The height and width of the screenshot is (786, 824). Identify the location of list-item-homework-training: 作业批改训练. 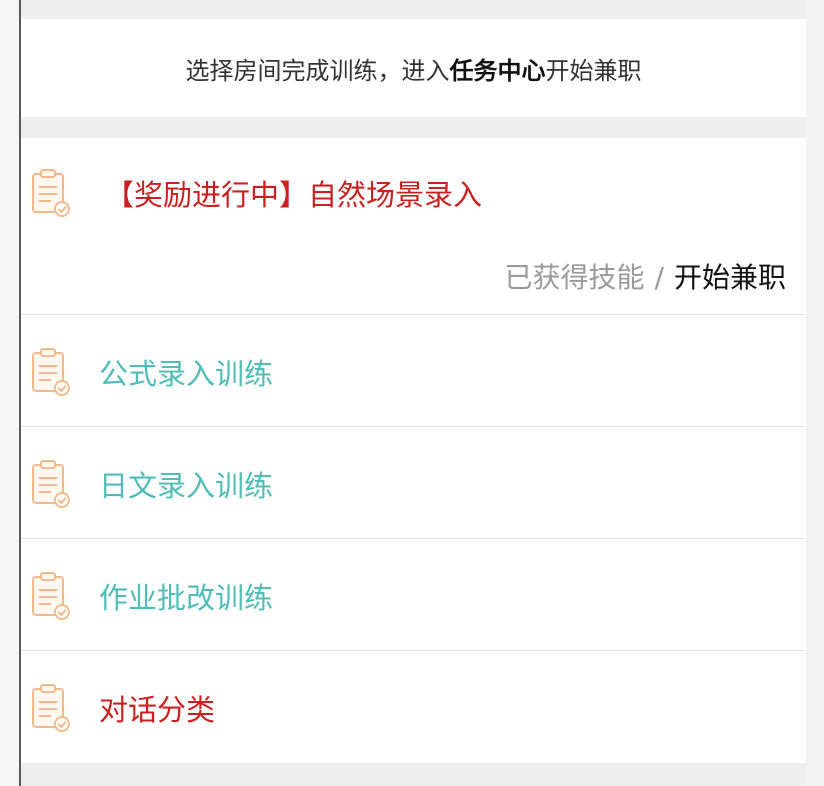
(413, 595).